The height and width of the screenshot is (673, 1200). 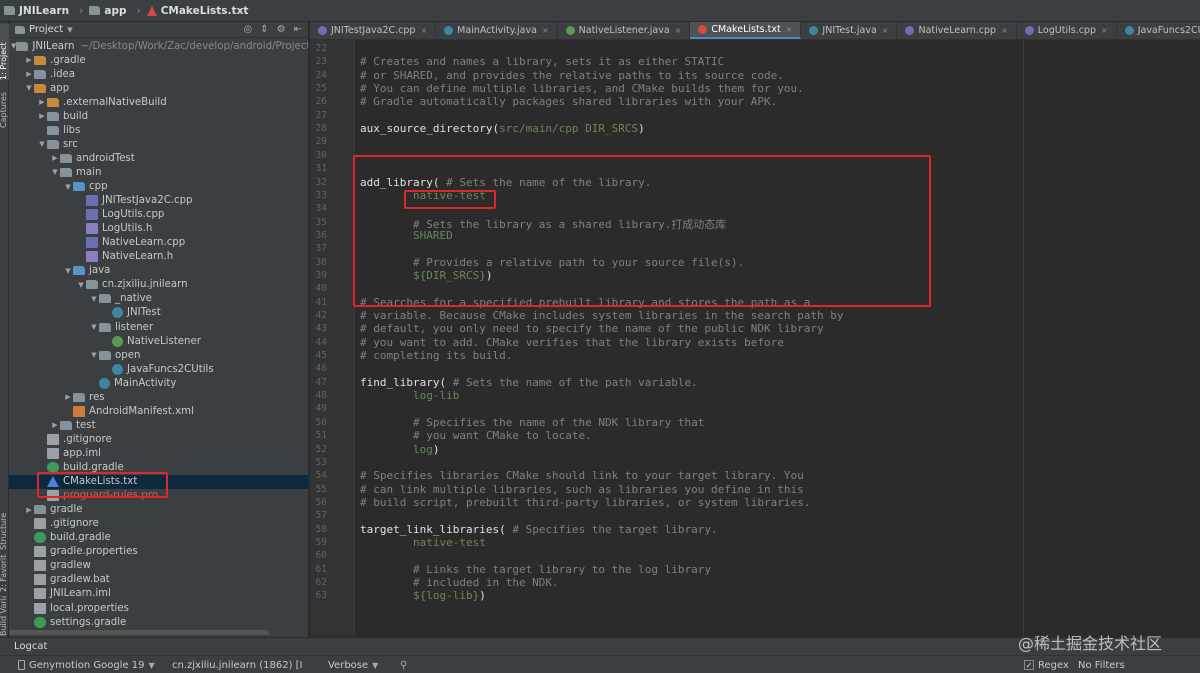 I want to click on tree-item: ▼ src, so click(x=158, y=144).